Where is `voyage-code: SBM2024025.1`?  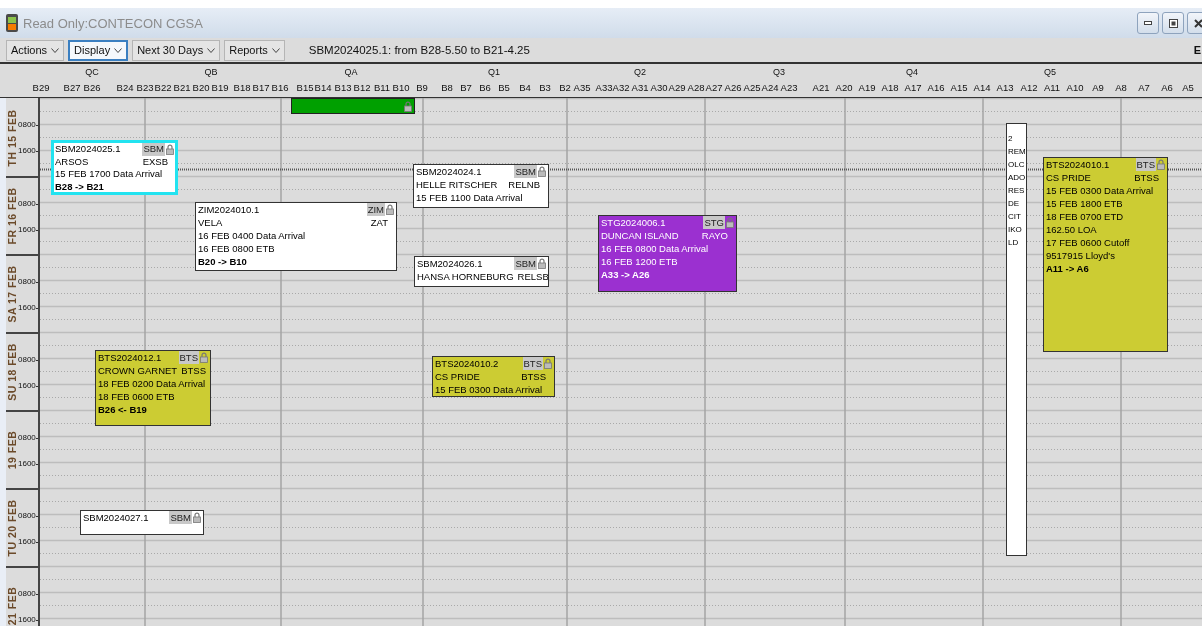
voyage-code: SBM2024025.1 is located at coordinates (88, 149).